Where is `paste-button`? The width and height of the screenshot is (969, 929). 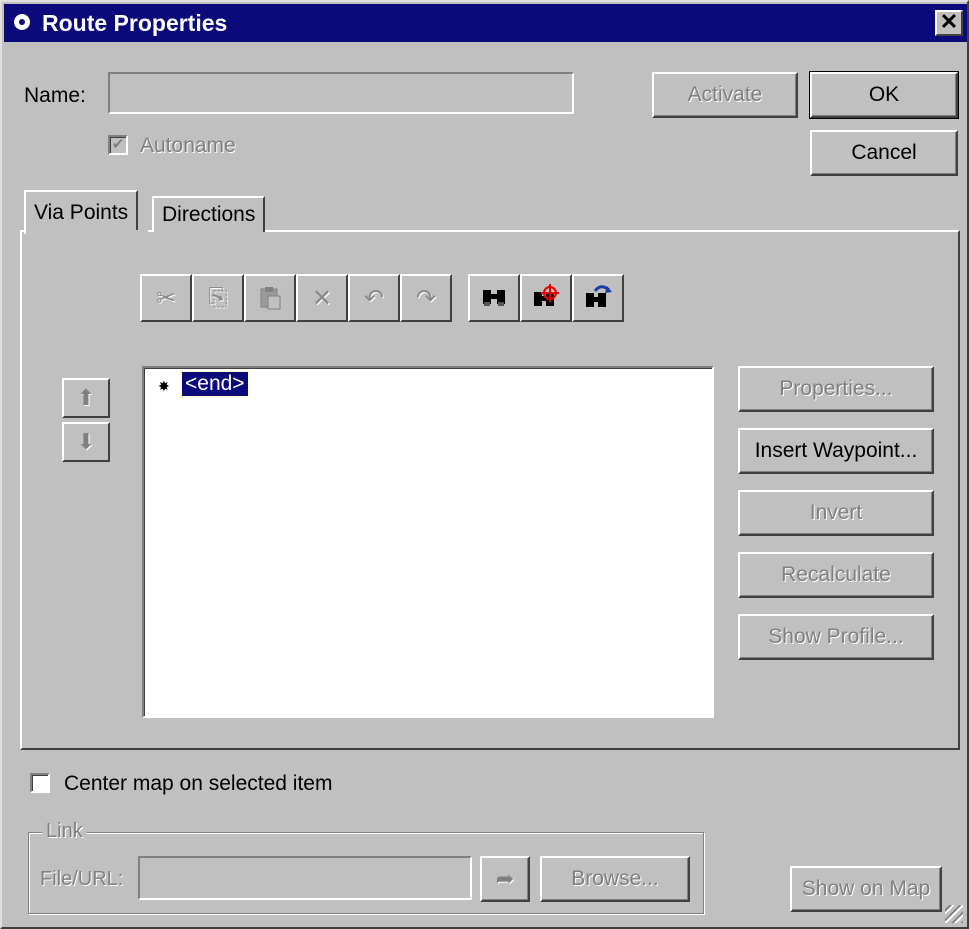 paste-button is located at coordinates (270, 298).